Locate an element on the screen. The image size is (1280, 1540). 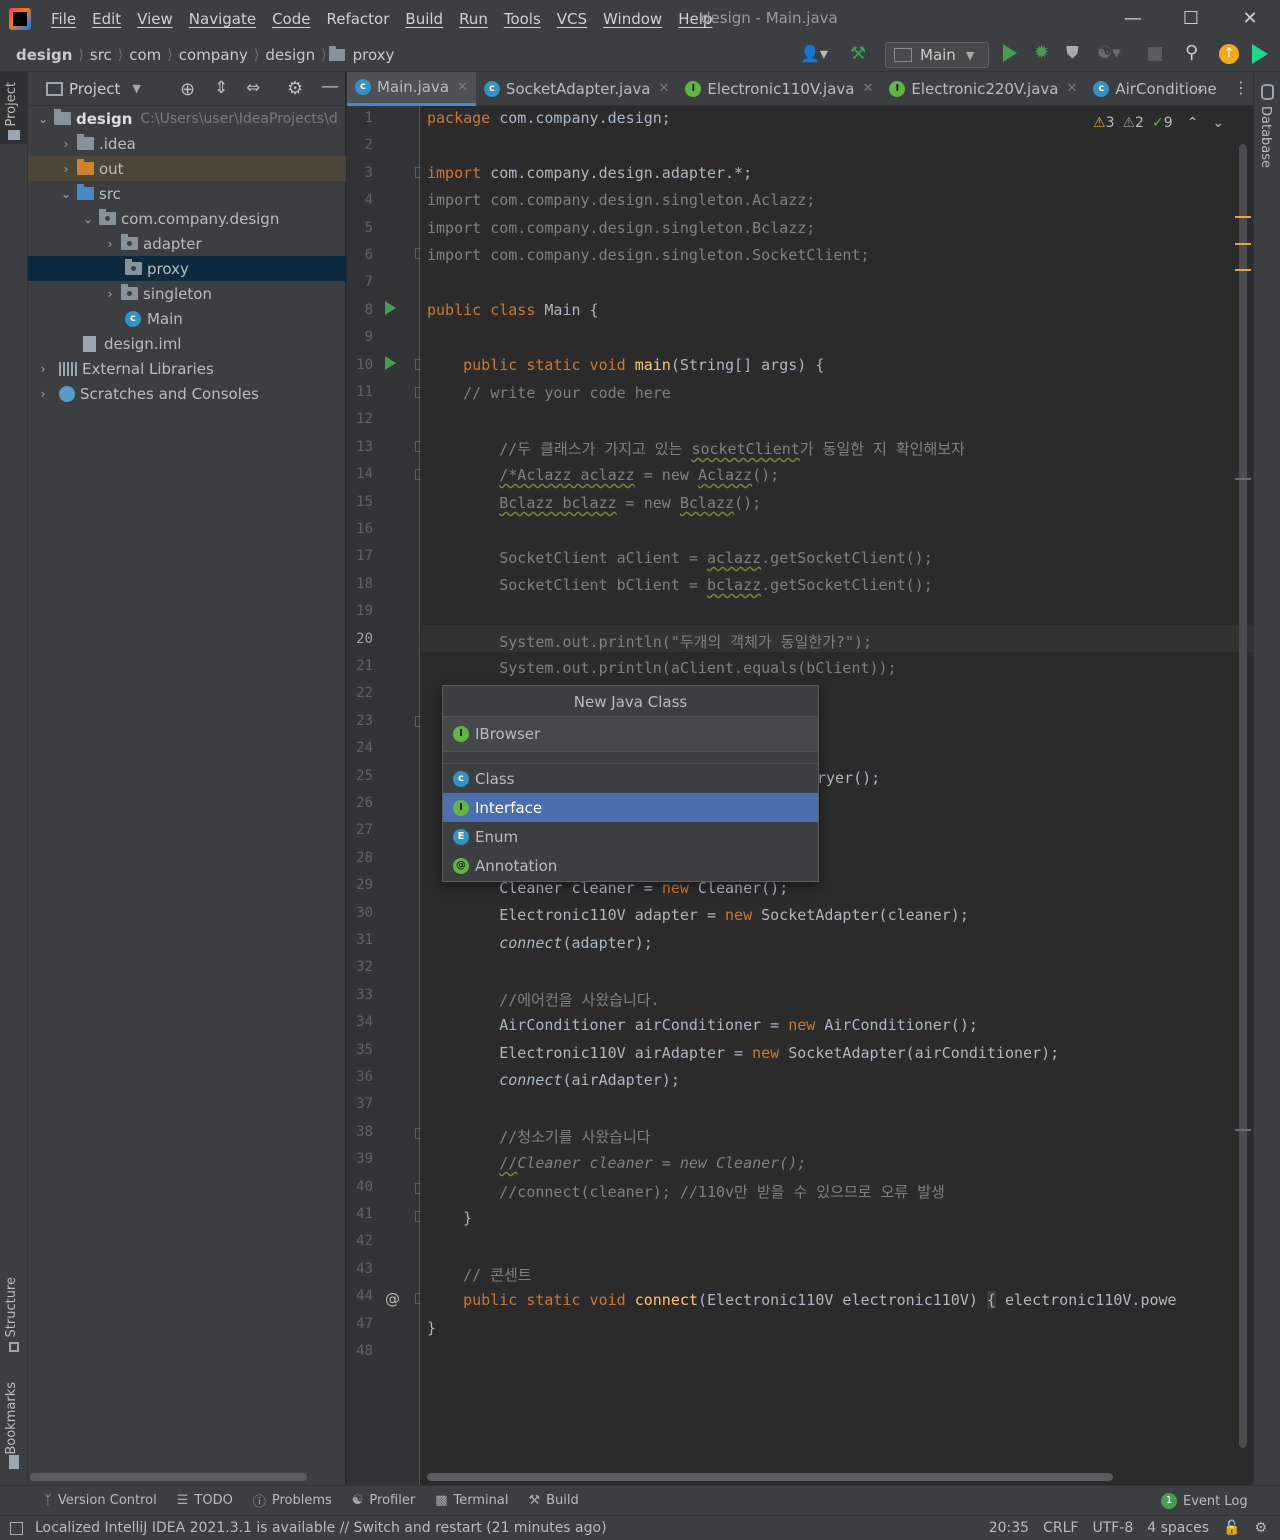
line-number: 20 is located at coordinates (360, 639).